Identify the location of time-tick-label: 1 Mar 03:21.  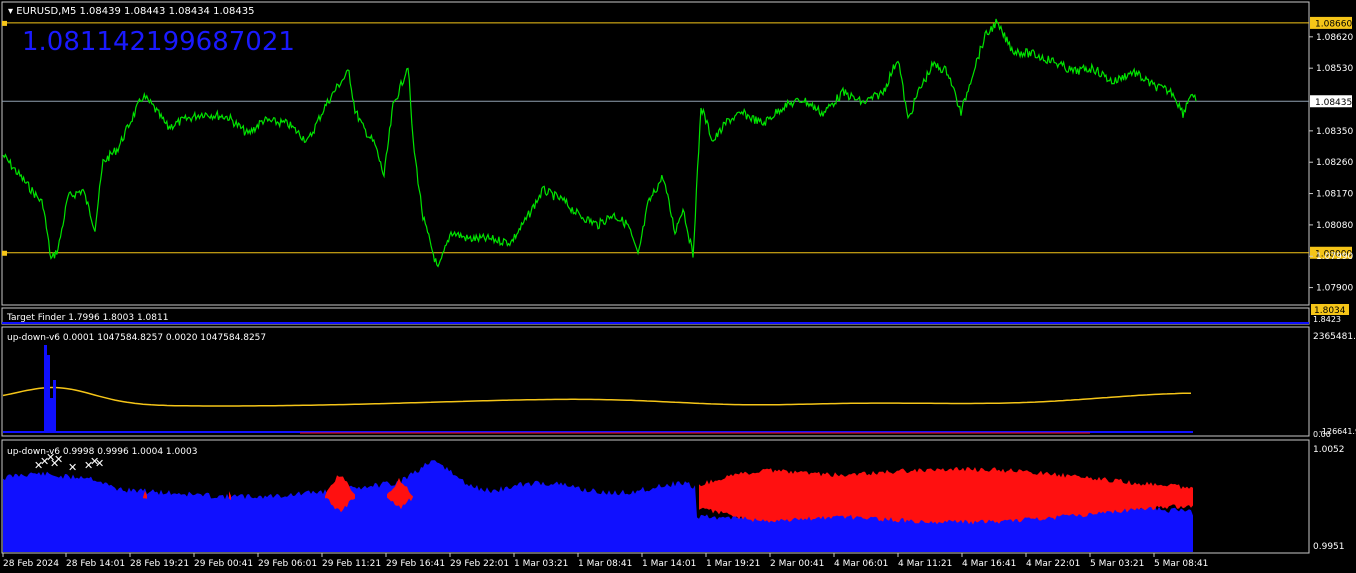
(541, 564).